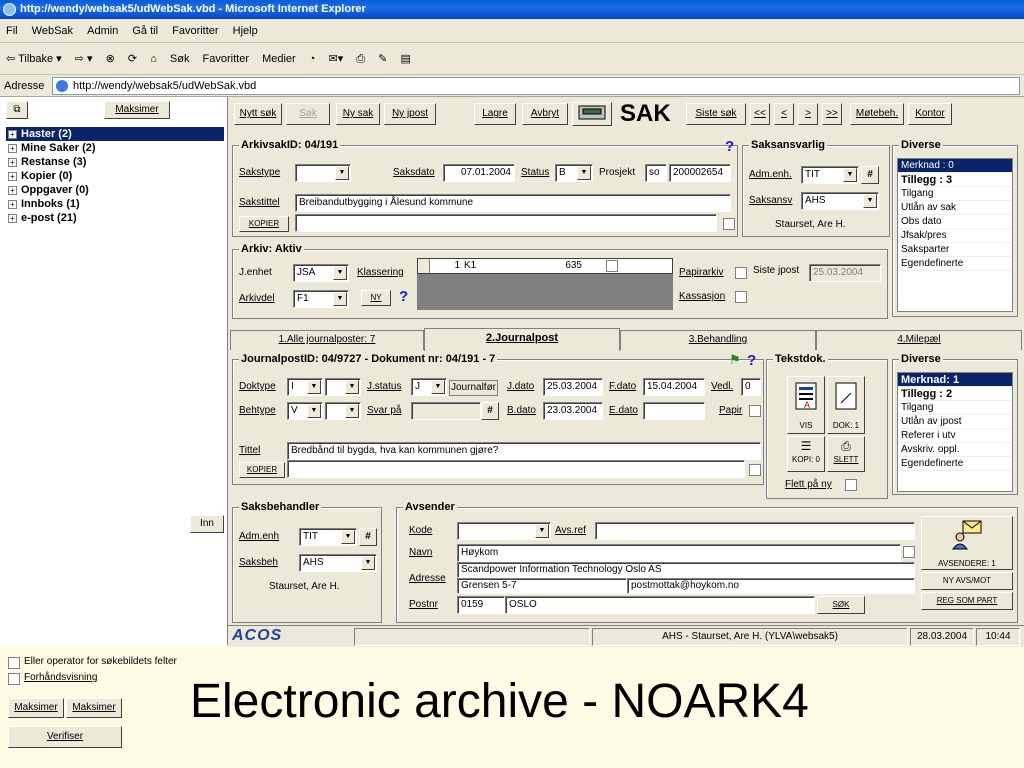  What do you see at coordinates (955, 222) in the screenshot?
I see `misc-item: Obs dato` at bounding box center [955, 222].